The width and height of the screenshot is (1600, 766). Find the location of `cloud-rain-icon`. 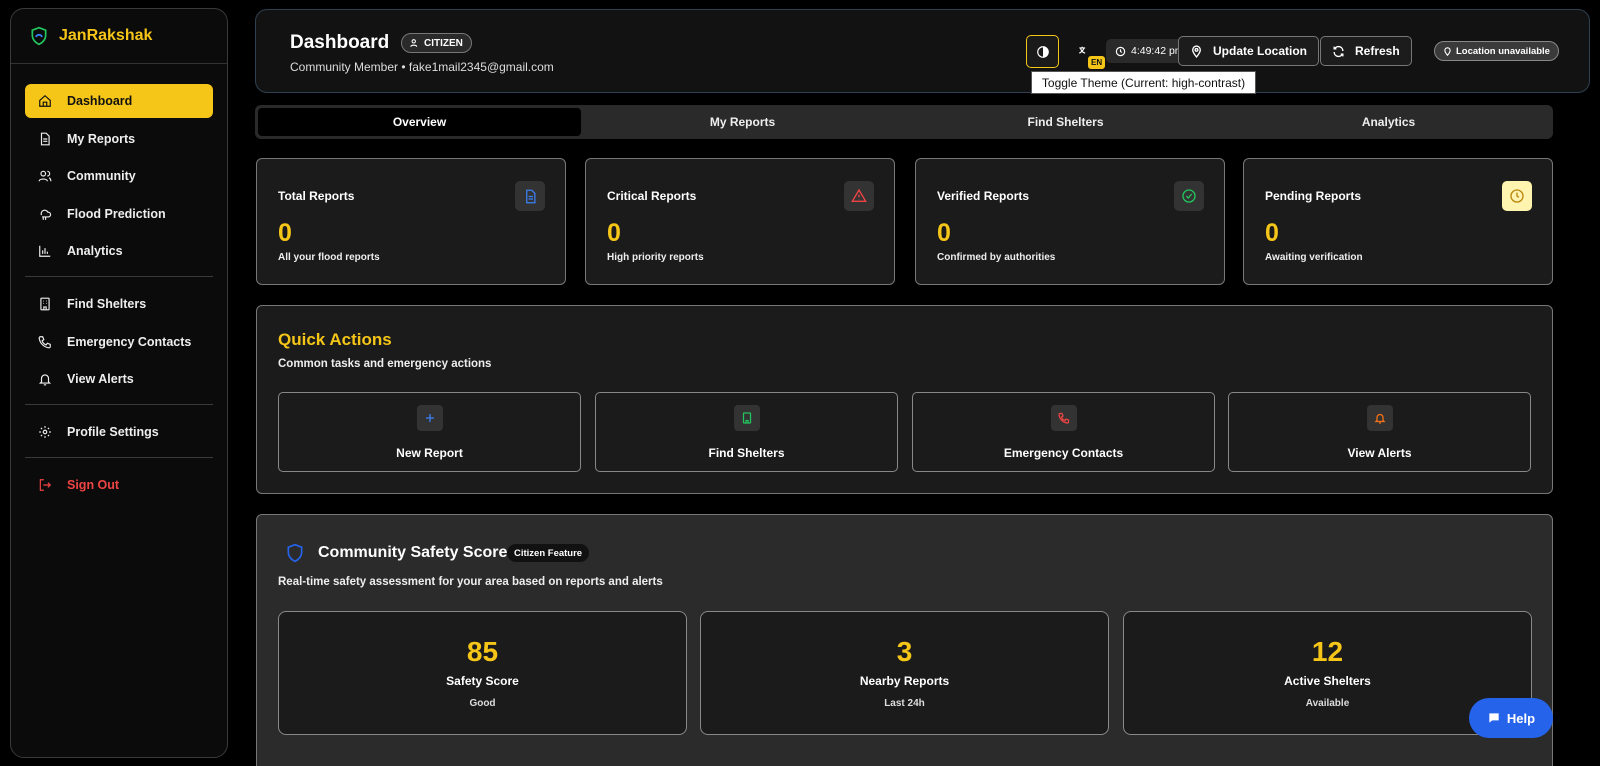

cloud-rain-icon is located at coordinates (45, 214).